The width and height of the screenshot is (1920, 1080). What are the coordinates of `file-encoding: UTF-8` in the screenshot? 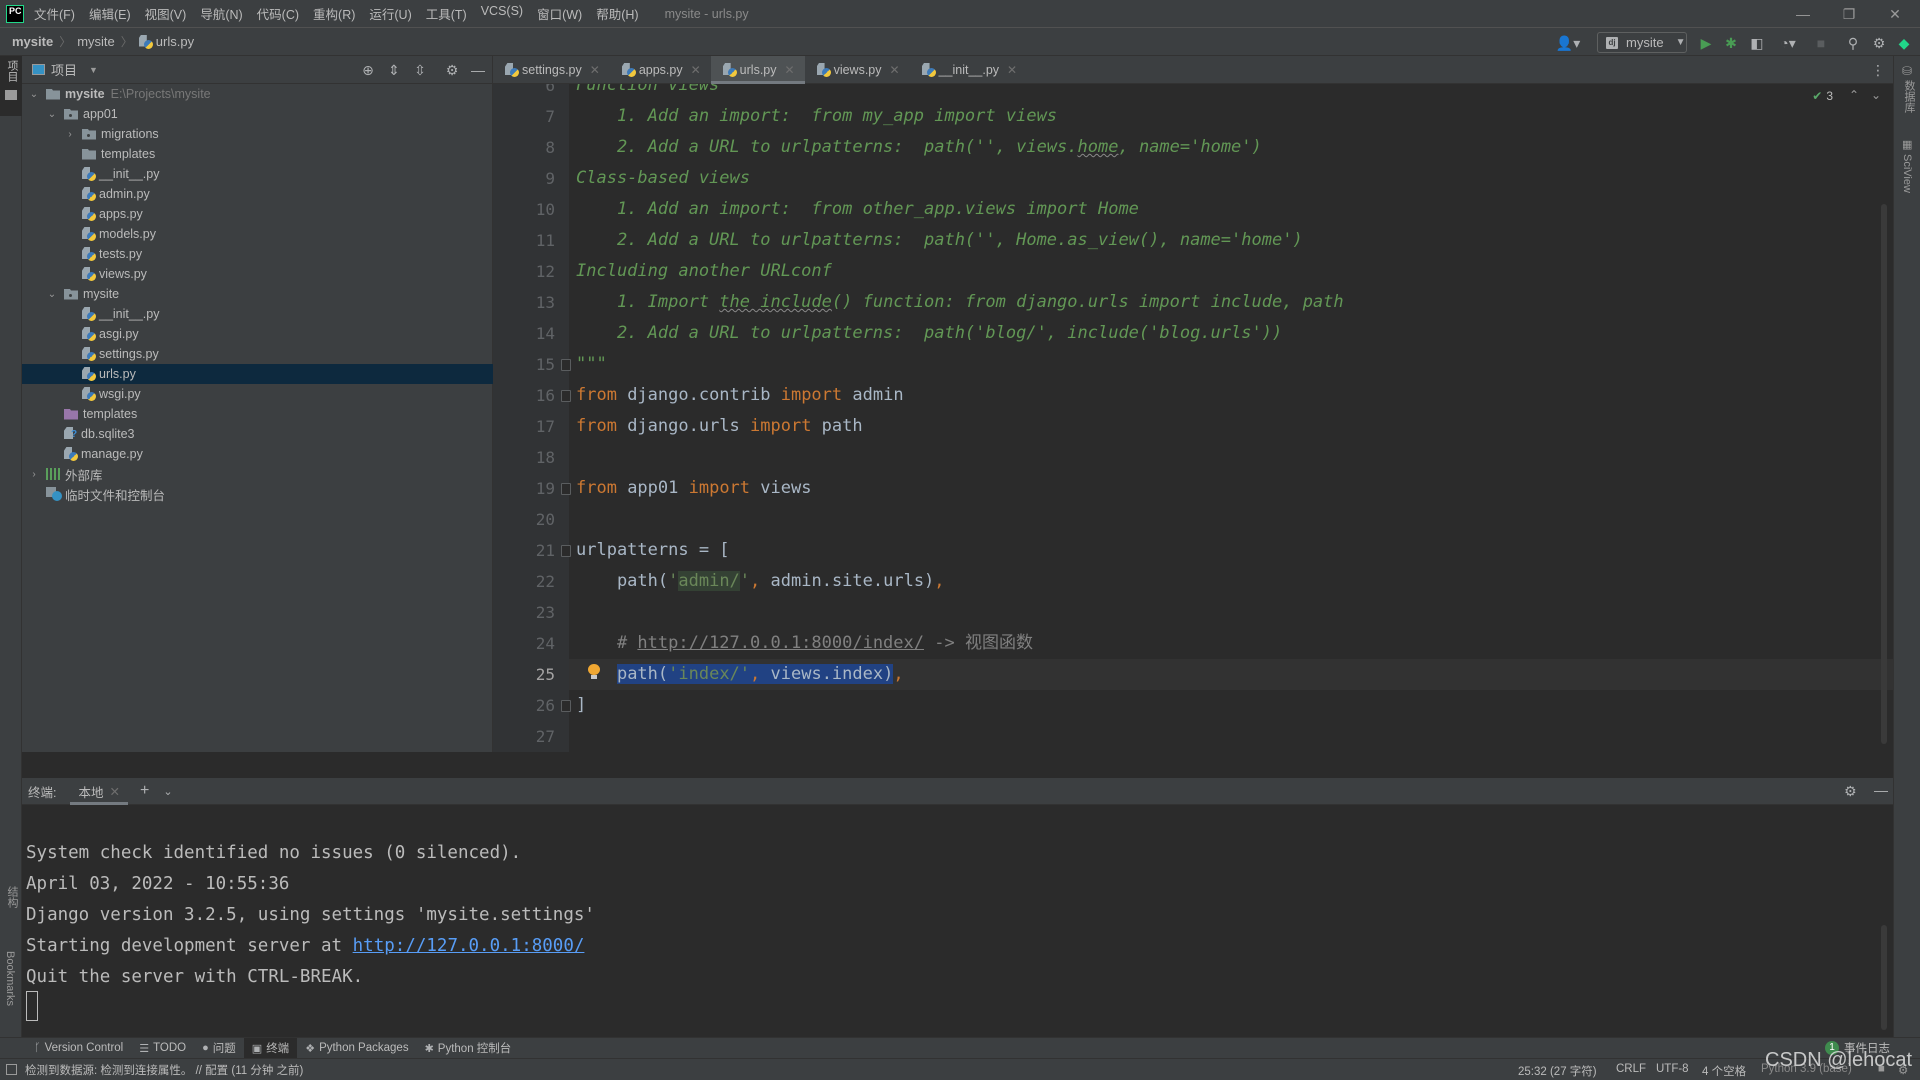 It's located at (1672, 1069).